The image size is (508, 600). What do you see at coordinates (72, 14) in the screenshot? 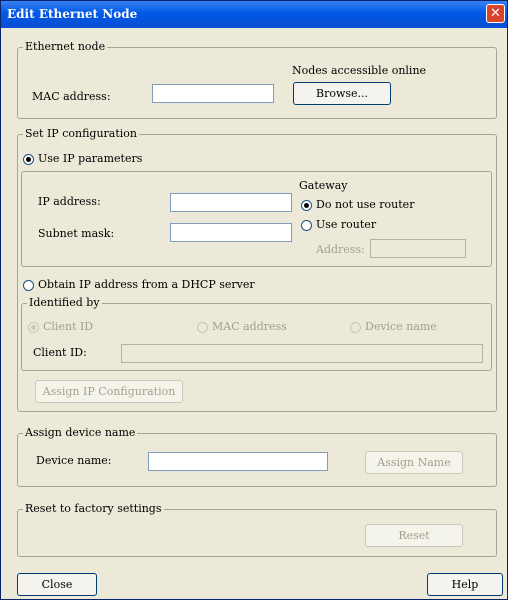
I see `window-title: Edit Ethernet Node` at bounding box center [72, 14].